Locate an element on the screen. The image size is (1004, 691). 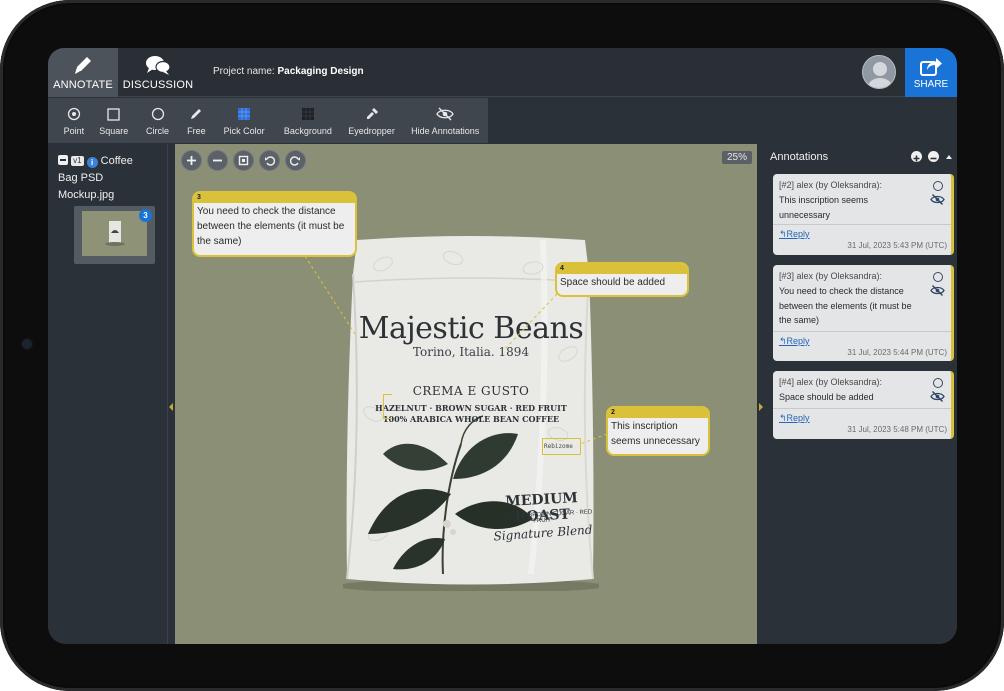
file-tree-item: v1 i Coffee is located at coordinates (108, 161).